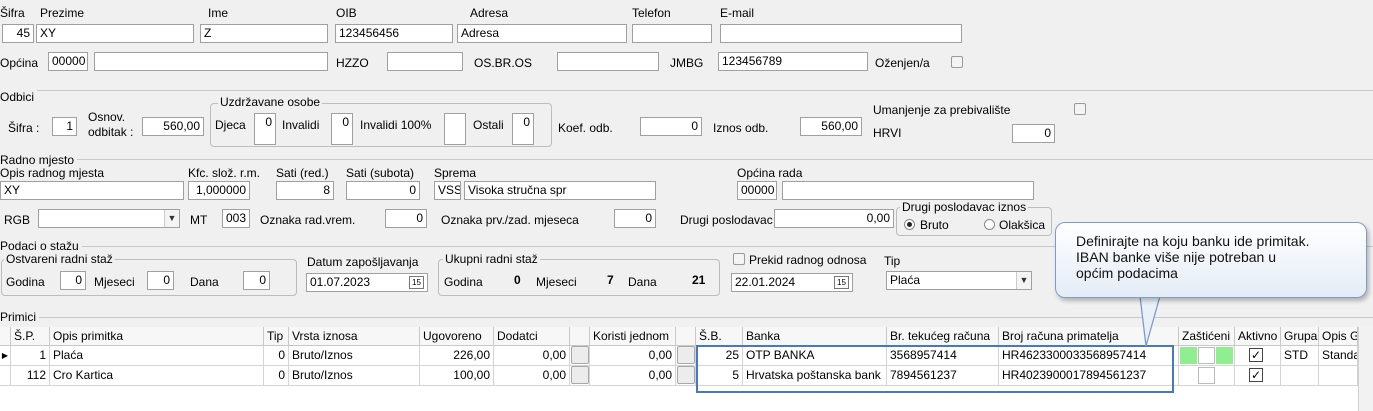  I want to click on cell-dodatci-btn, so click(580, 376).